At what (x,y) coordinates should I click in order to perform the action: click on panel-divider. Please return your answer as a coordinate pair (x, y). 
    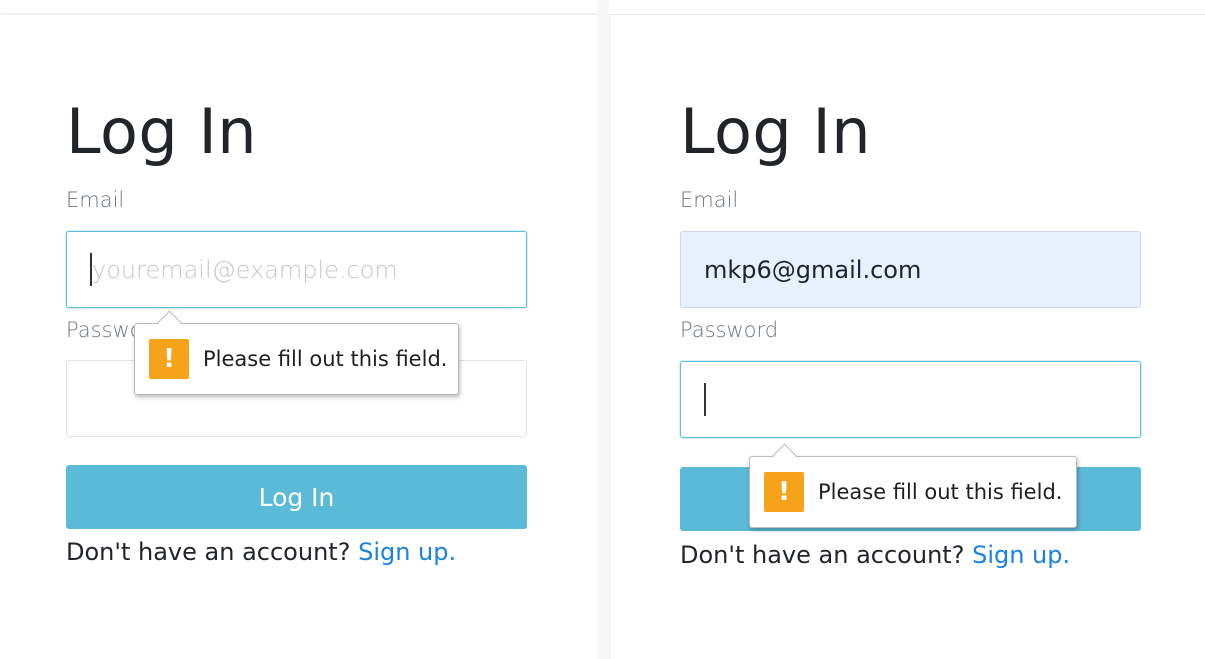
    Looking at the image, I should click on (603, 329).